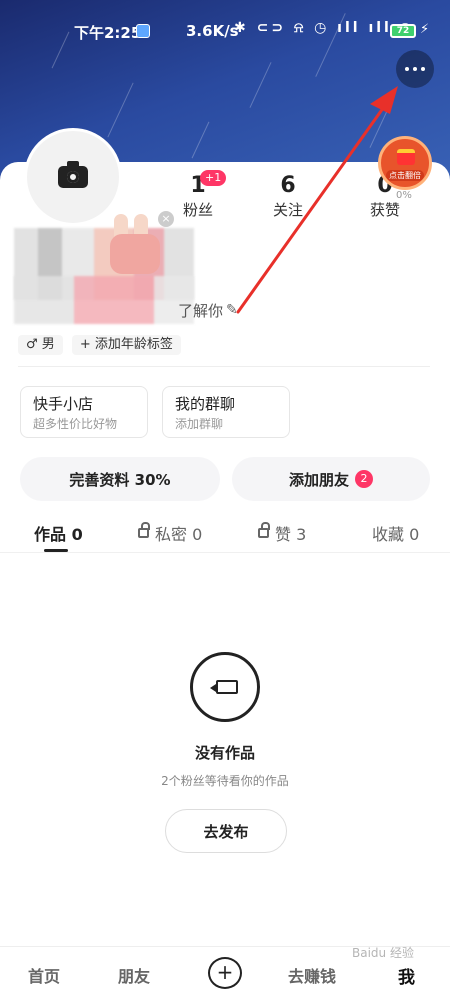 This screenshot has width=450, height=996. I want to click on empty-works-icon, so click(225, 687).